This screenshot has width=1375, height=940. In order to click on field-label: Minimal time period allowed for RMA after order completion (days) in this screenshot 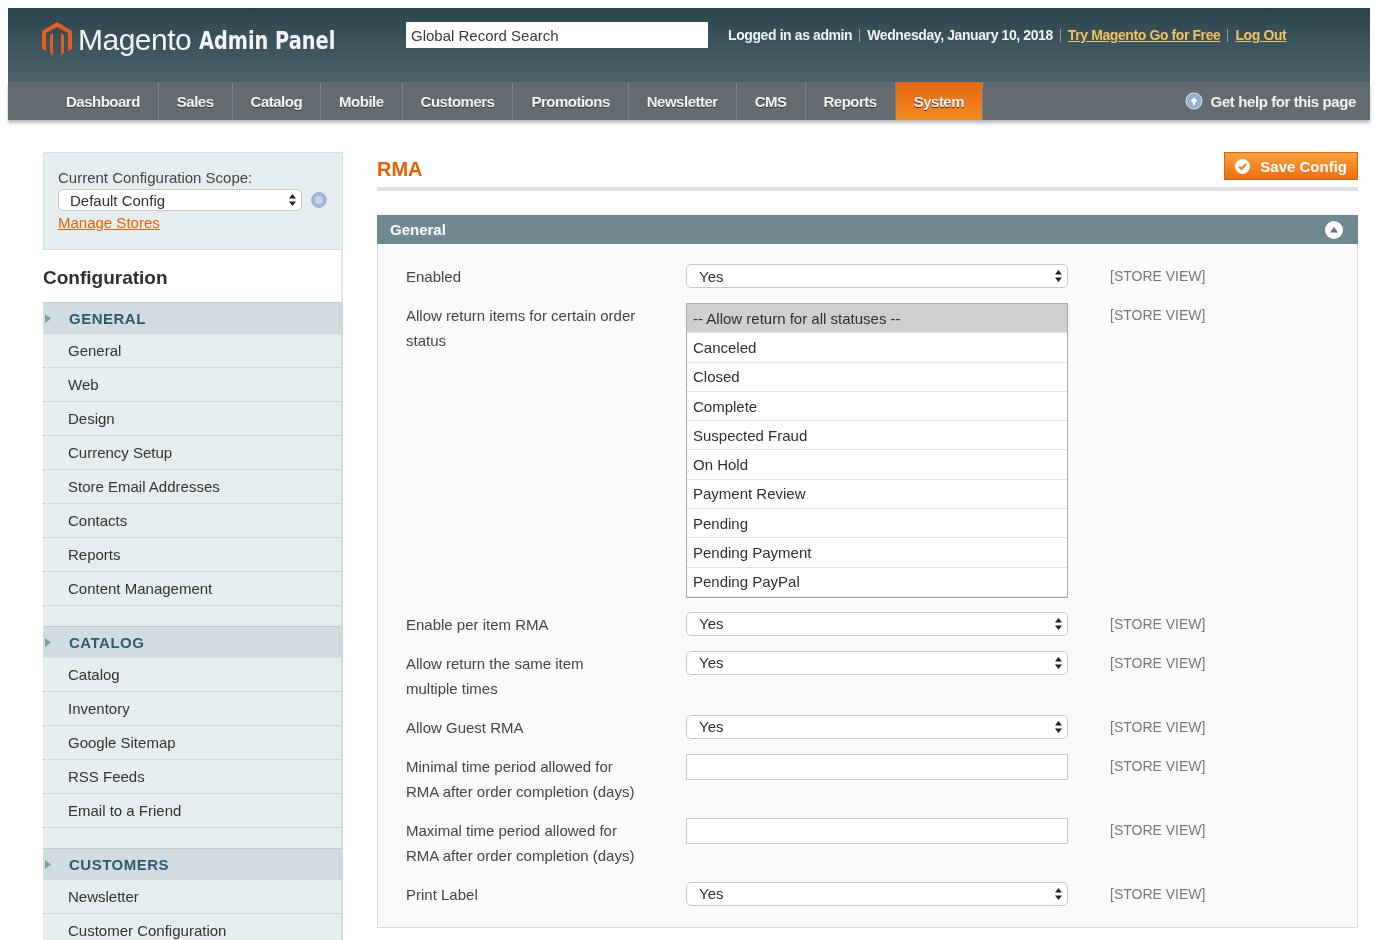, I will do `click(521, 779)`.